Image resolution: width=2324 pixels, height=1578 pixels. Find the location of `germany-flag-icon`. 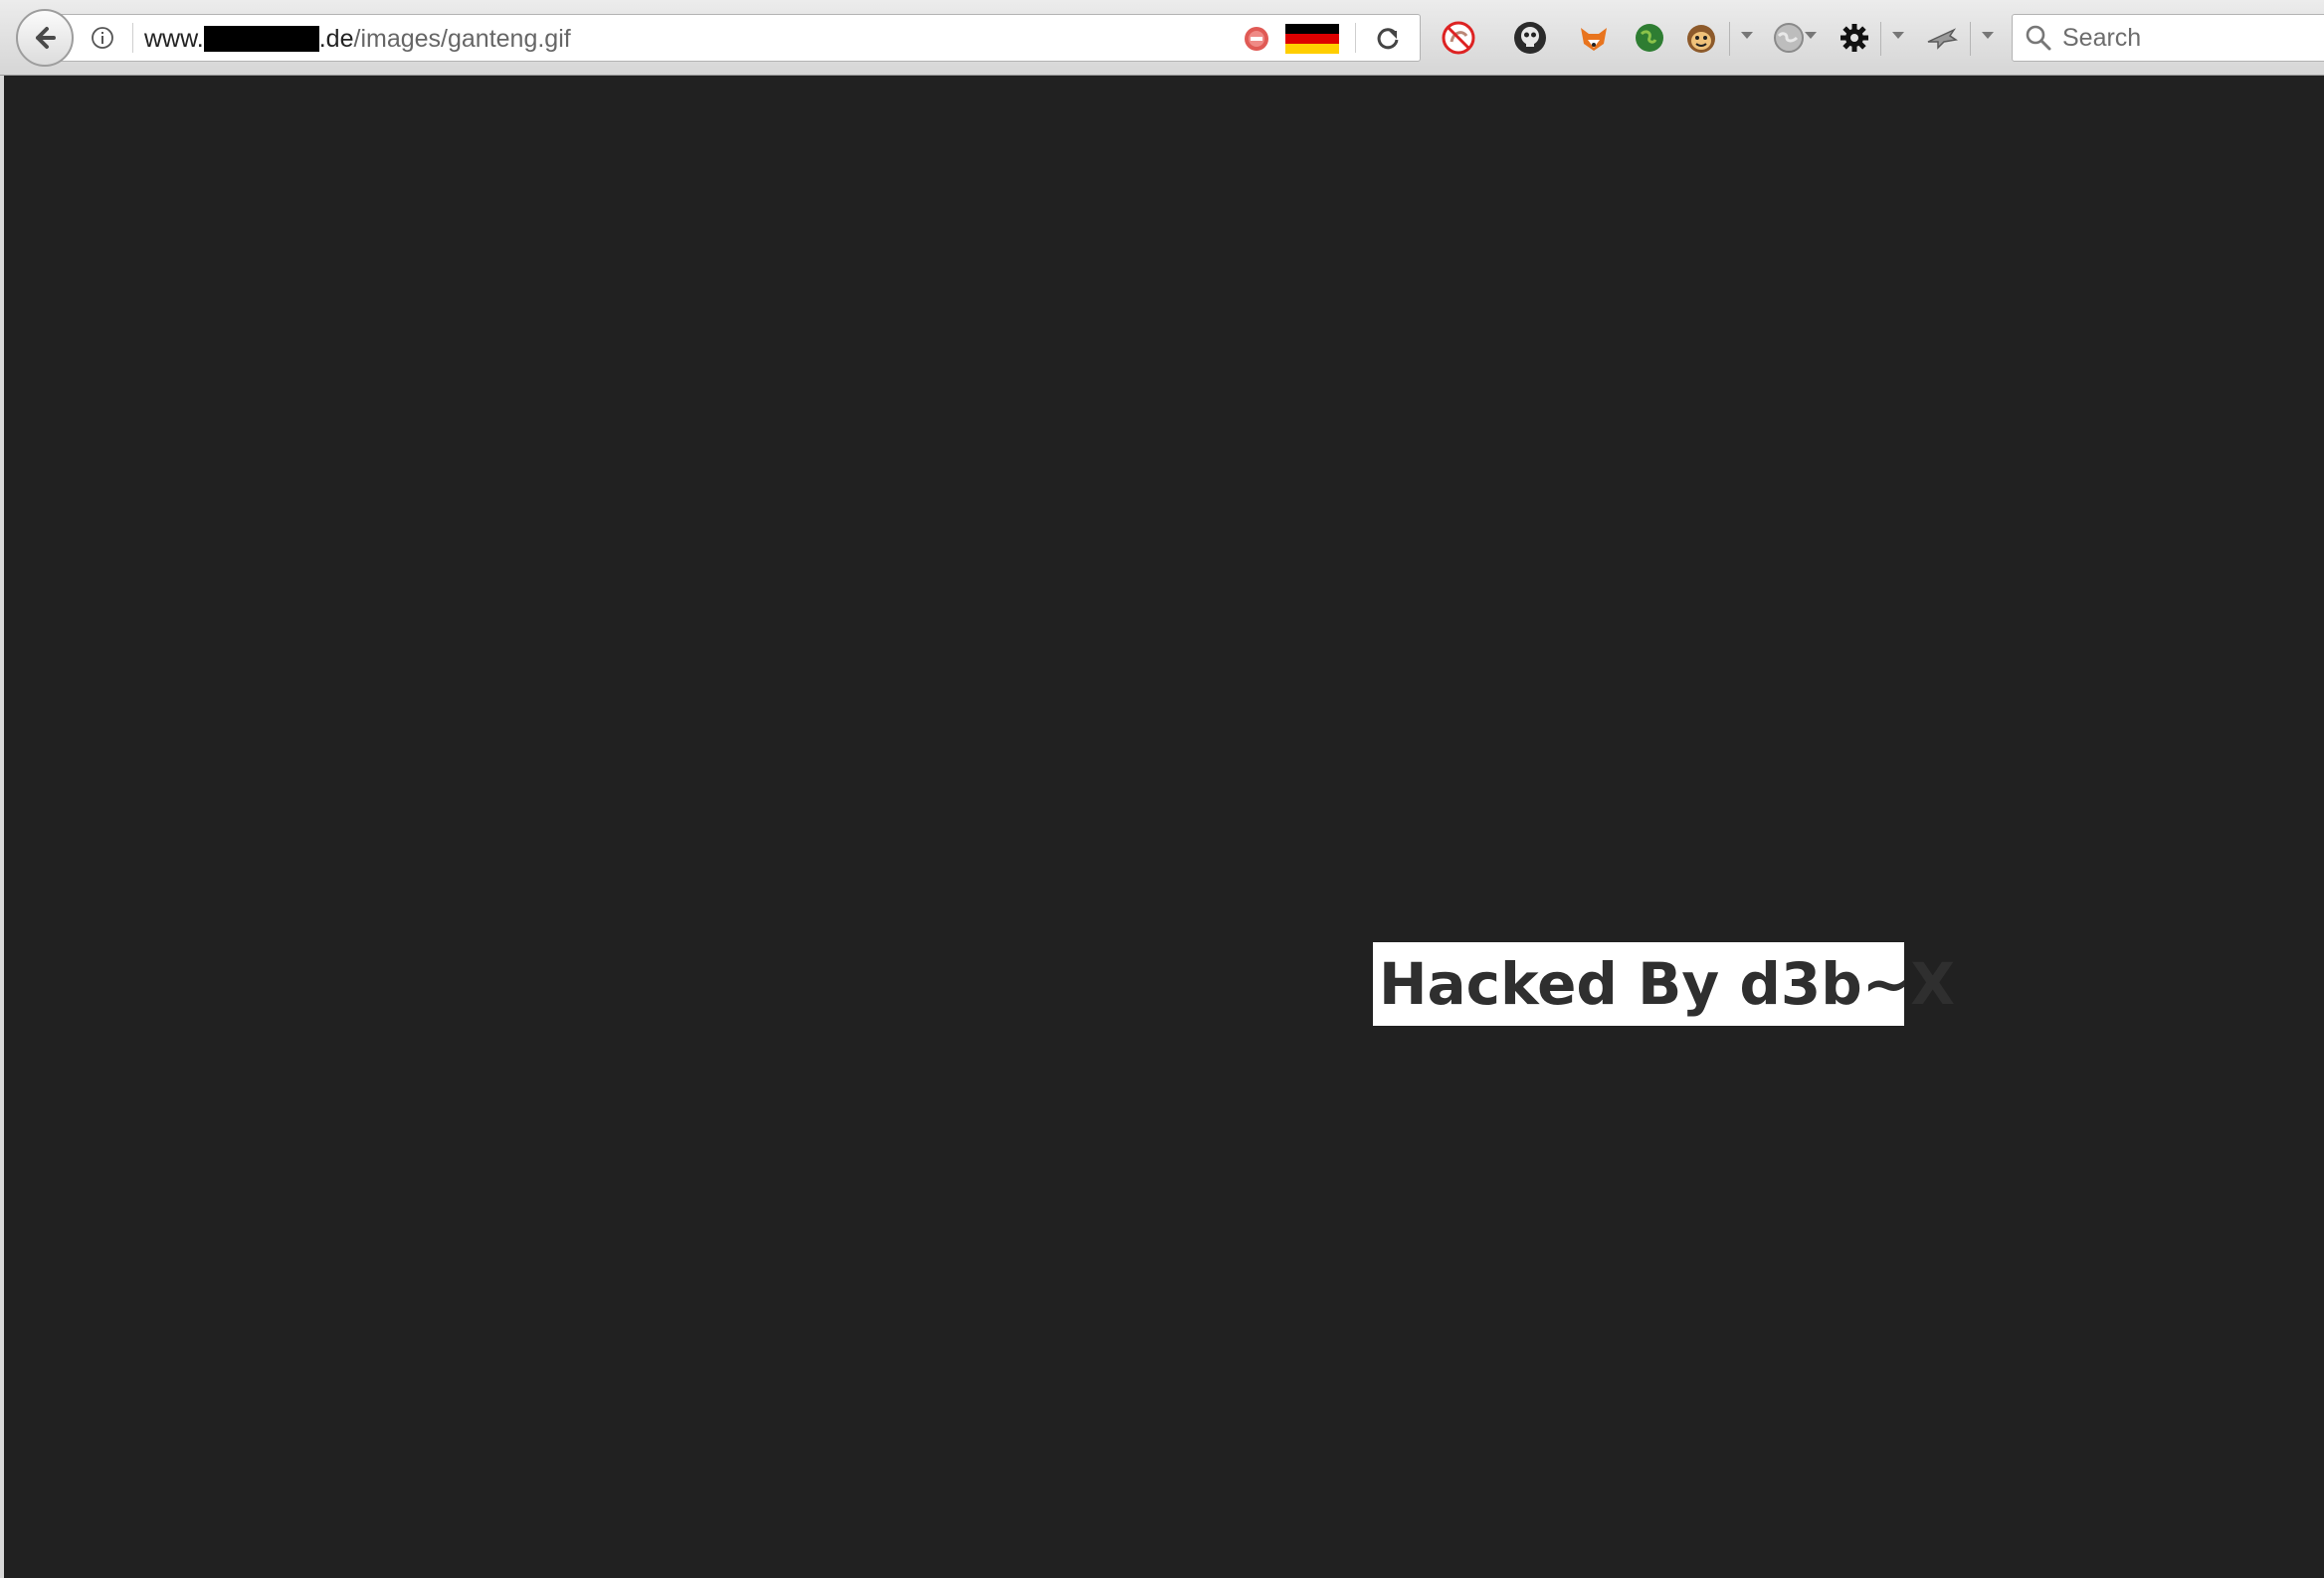

germany-flag-icon is located at coordinates (1312, 39).